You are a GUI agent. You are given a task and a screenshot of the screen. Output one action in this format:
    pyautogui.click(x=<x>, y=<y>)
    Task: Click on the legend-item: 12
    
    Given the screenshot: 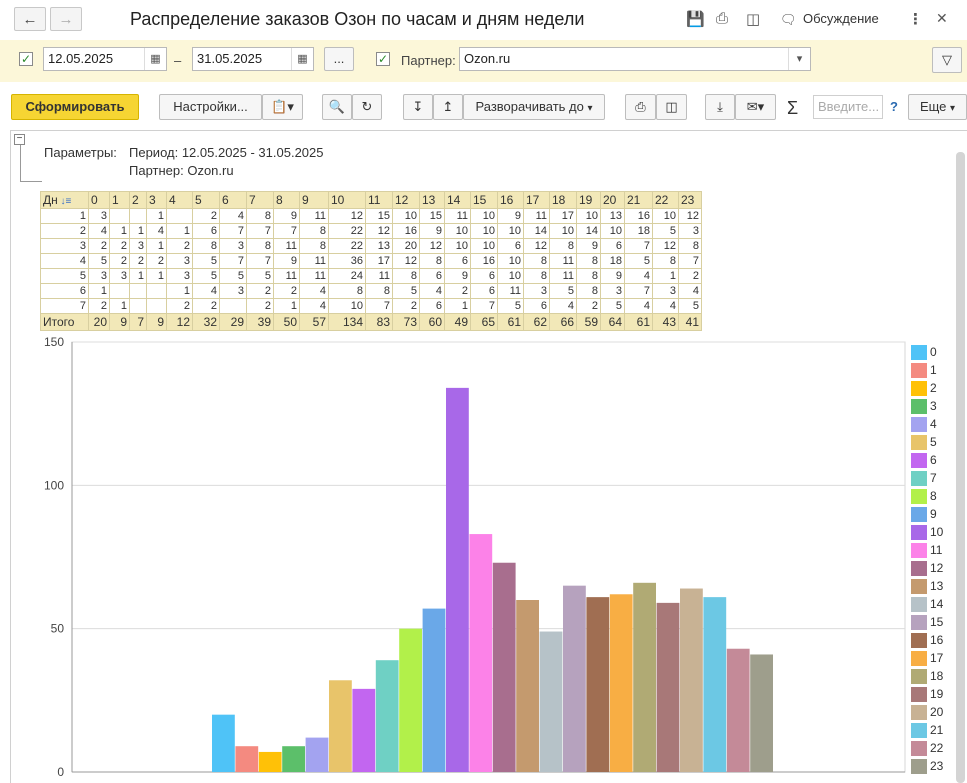 What is the action you would take?
    pyautogui.click(x=927, y=568)
    